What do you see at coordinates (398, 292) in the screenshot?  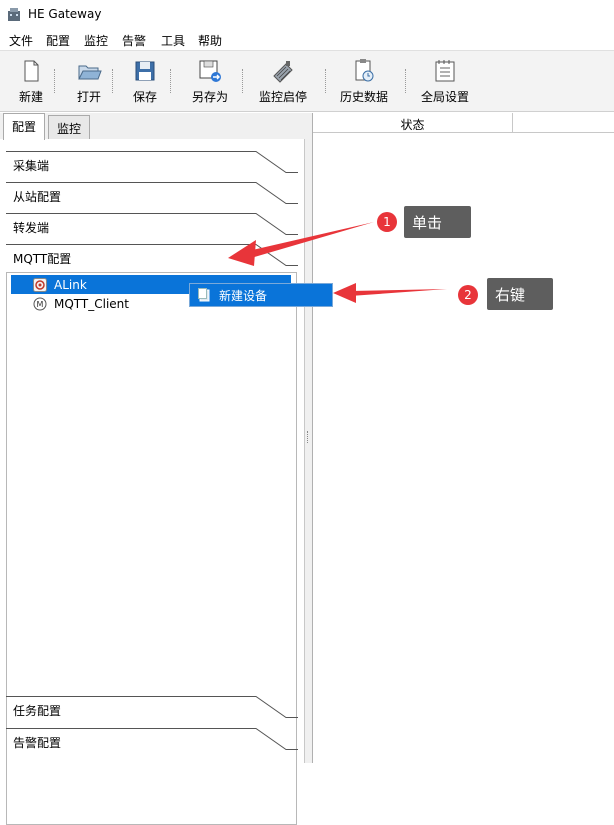 I see `arrow-2-shaft` at bounding box center [398, 292].